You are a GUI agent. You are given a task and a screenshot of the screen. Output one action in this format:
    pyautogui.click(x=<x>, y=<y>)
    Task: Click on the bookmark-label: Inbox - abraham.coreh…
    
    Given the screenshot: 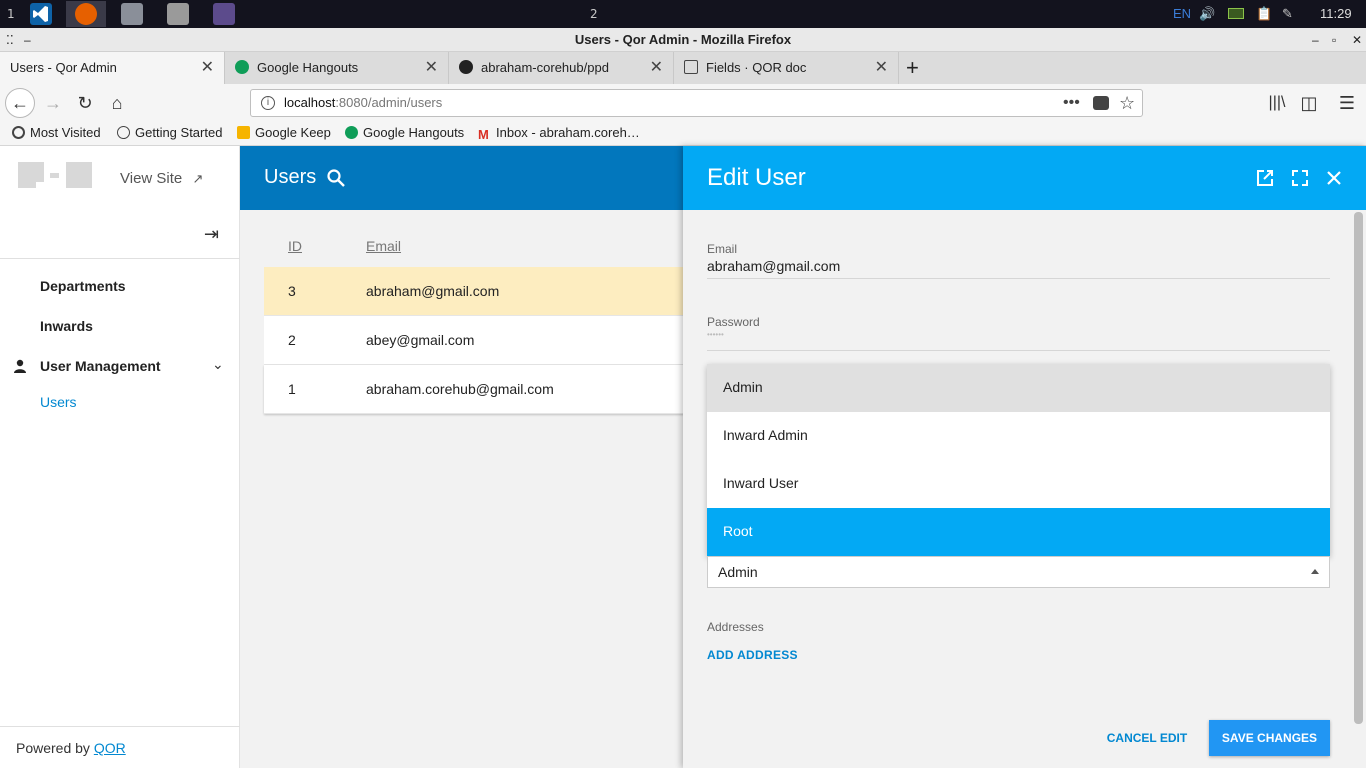 What is the action you would take?
    pyautogui.click(x=568, y=132)
    